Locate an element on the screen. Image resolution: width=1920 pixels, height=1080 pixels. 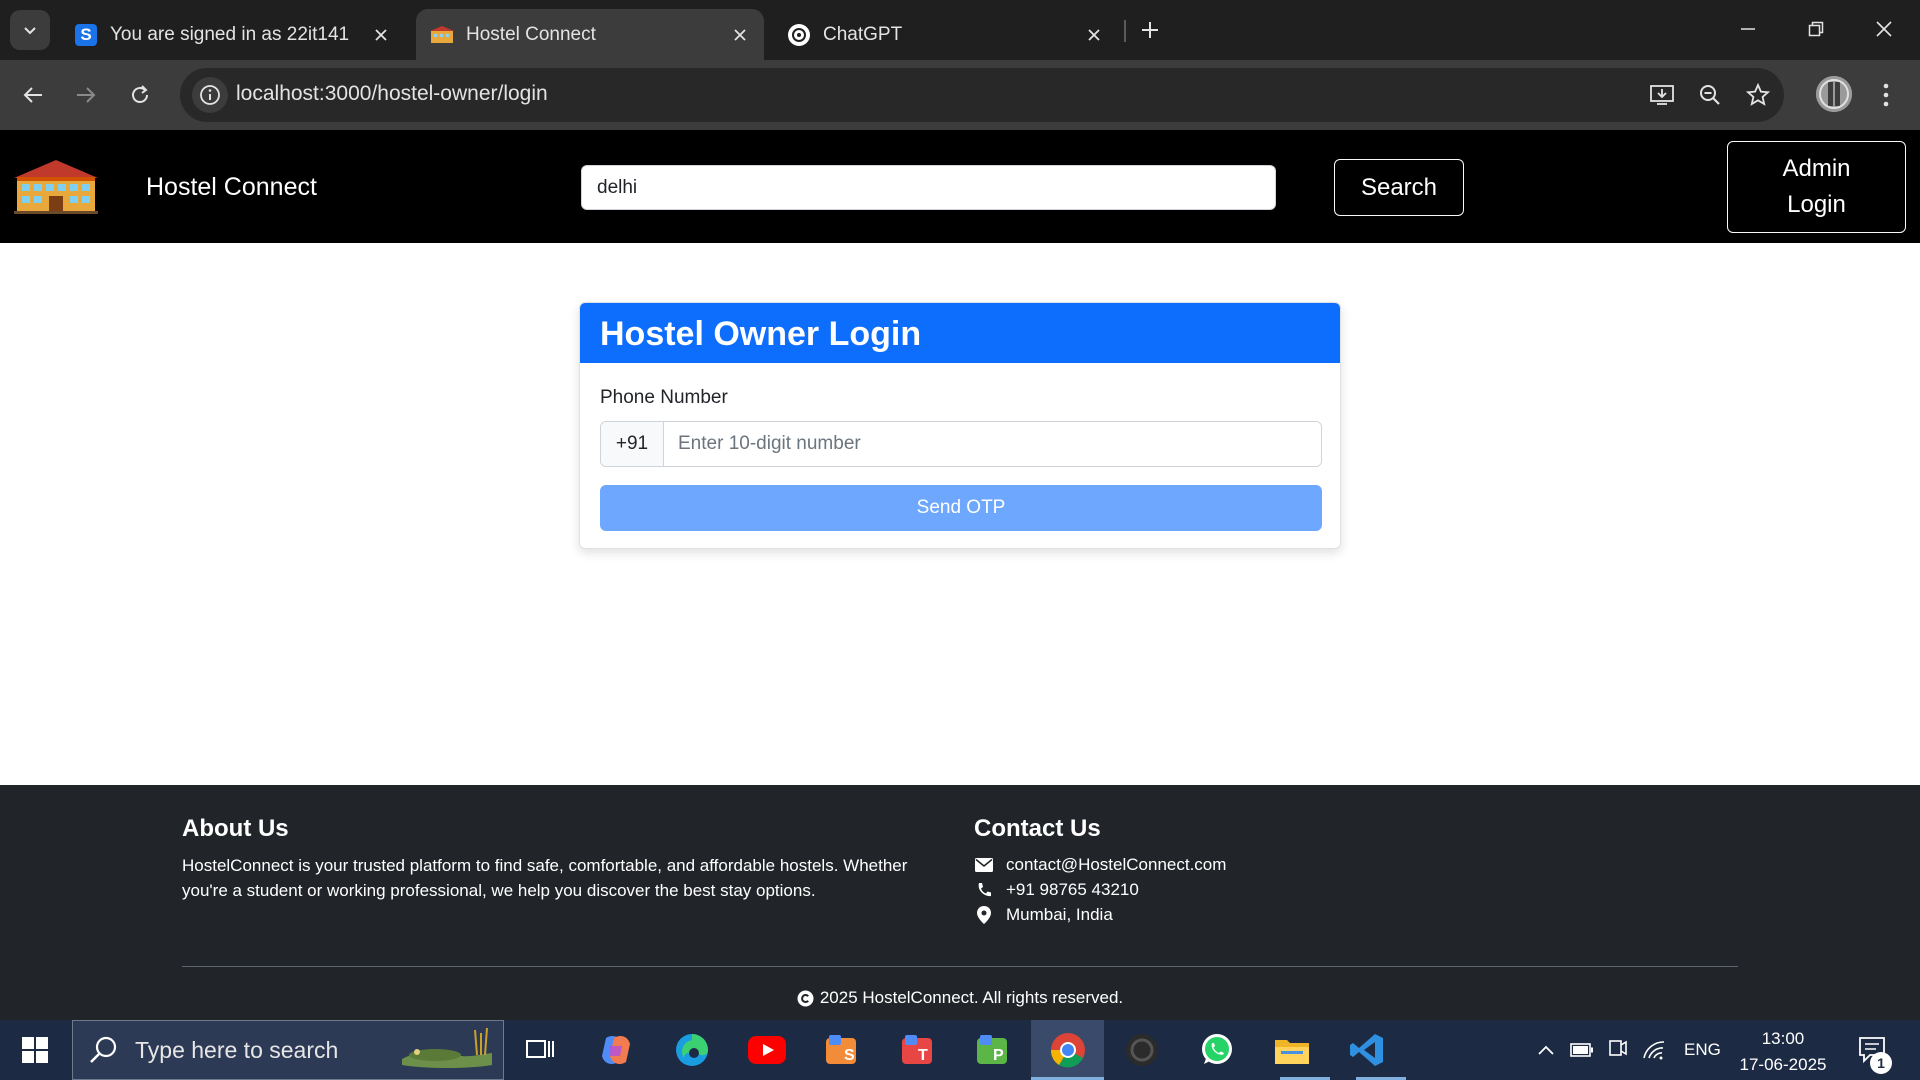
taskbar-search-box: Type here to search is located at coordinates (288, 1050).